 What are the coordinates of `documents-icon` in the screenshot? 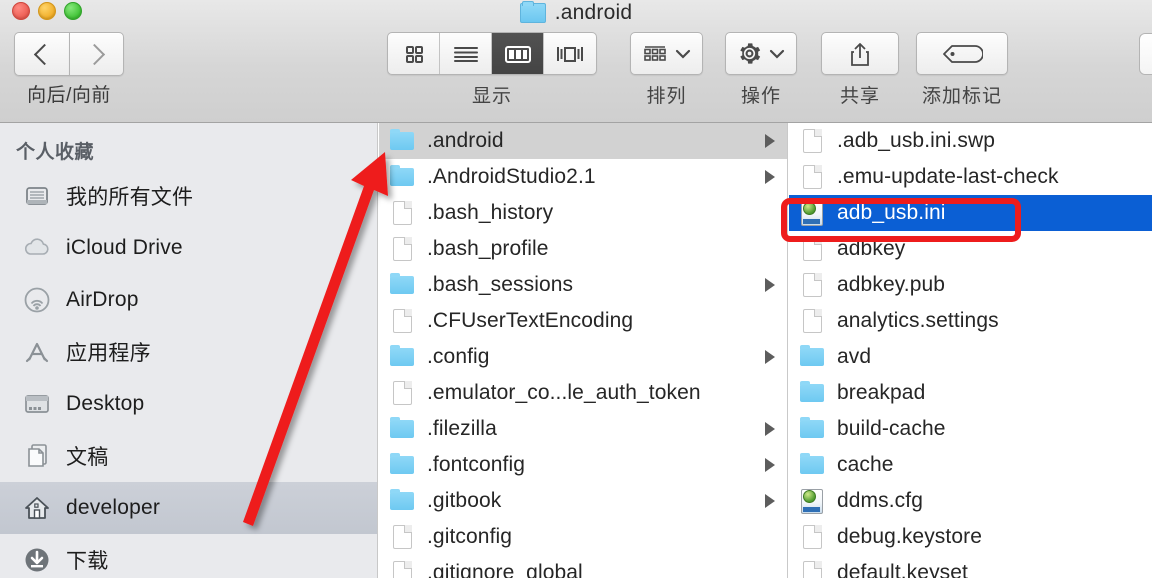 It's located at (37, 456).